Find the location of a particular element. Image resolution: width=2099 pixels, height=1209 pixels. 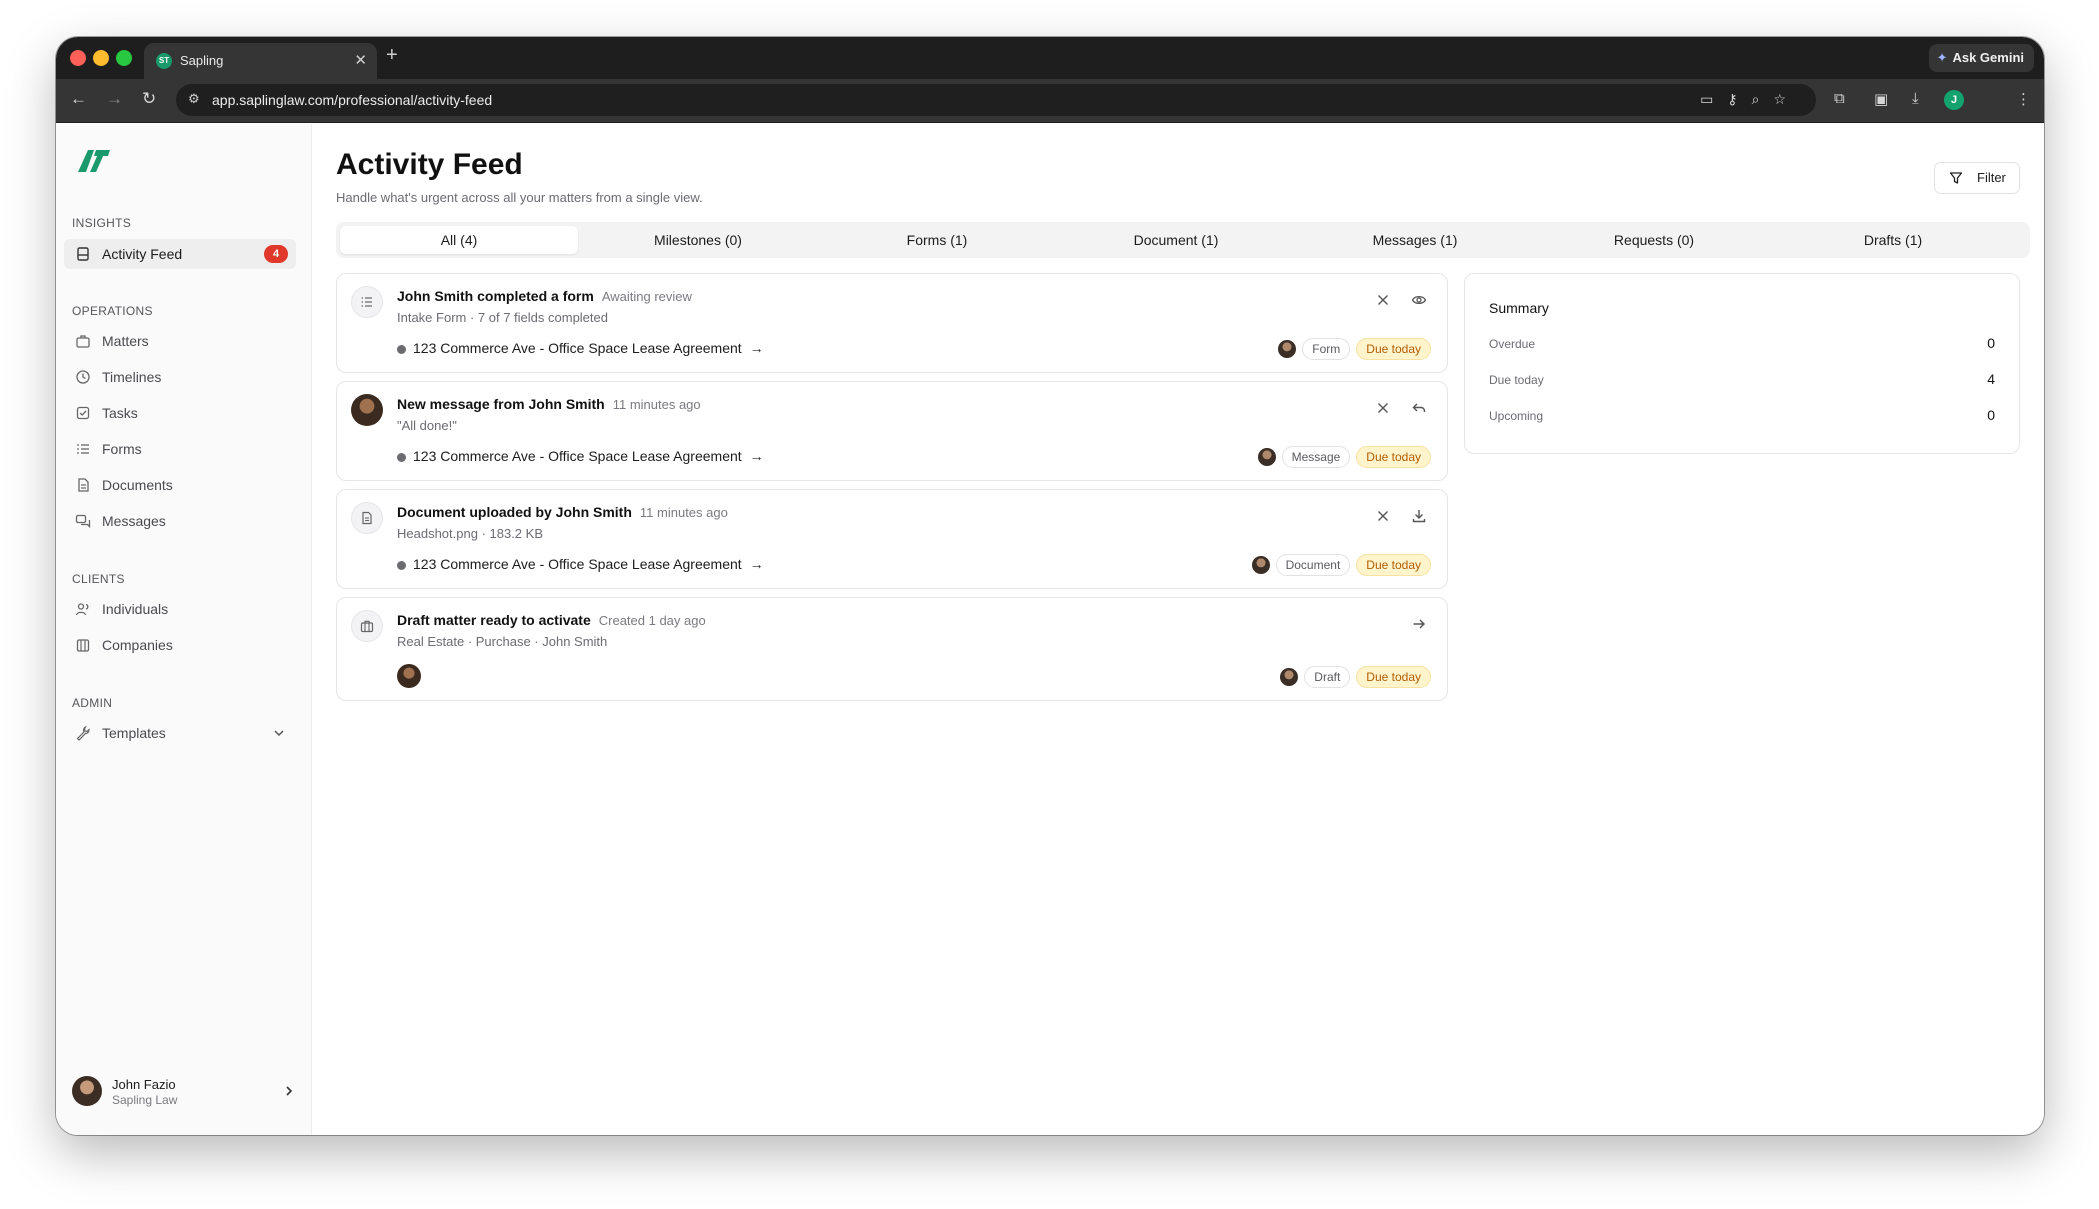

briefcase-icon is located at coordinates (367, 626).